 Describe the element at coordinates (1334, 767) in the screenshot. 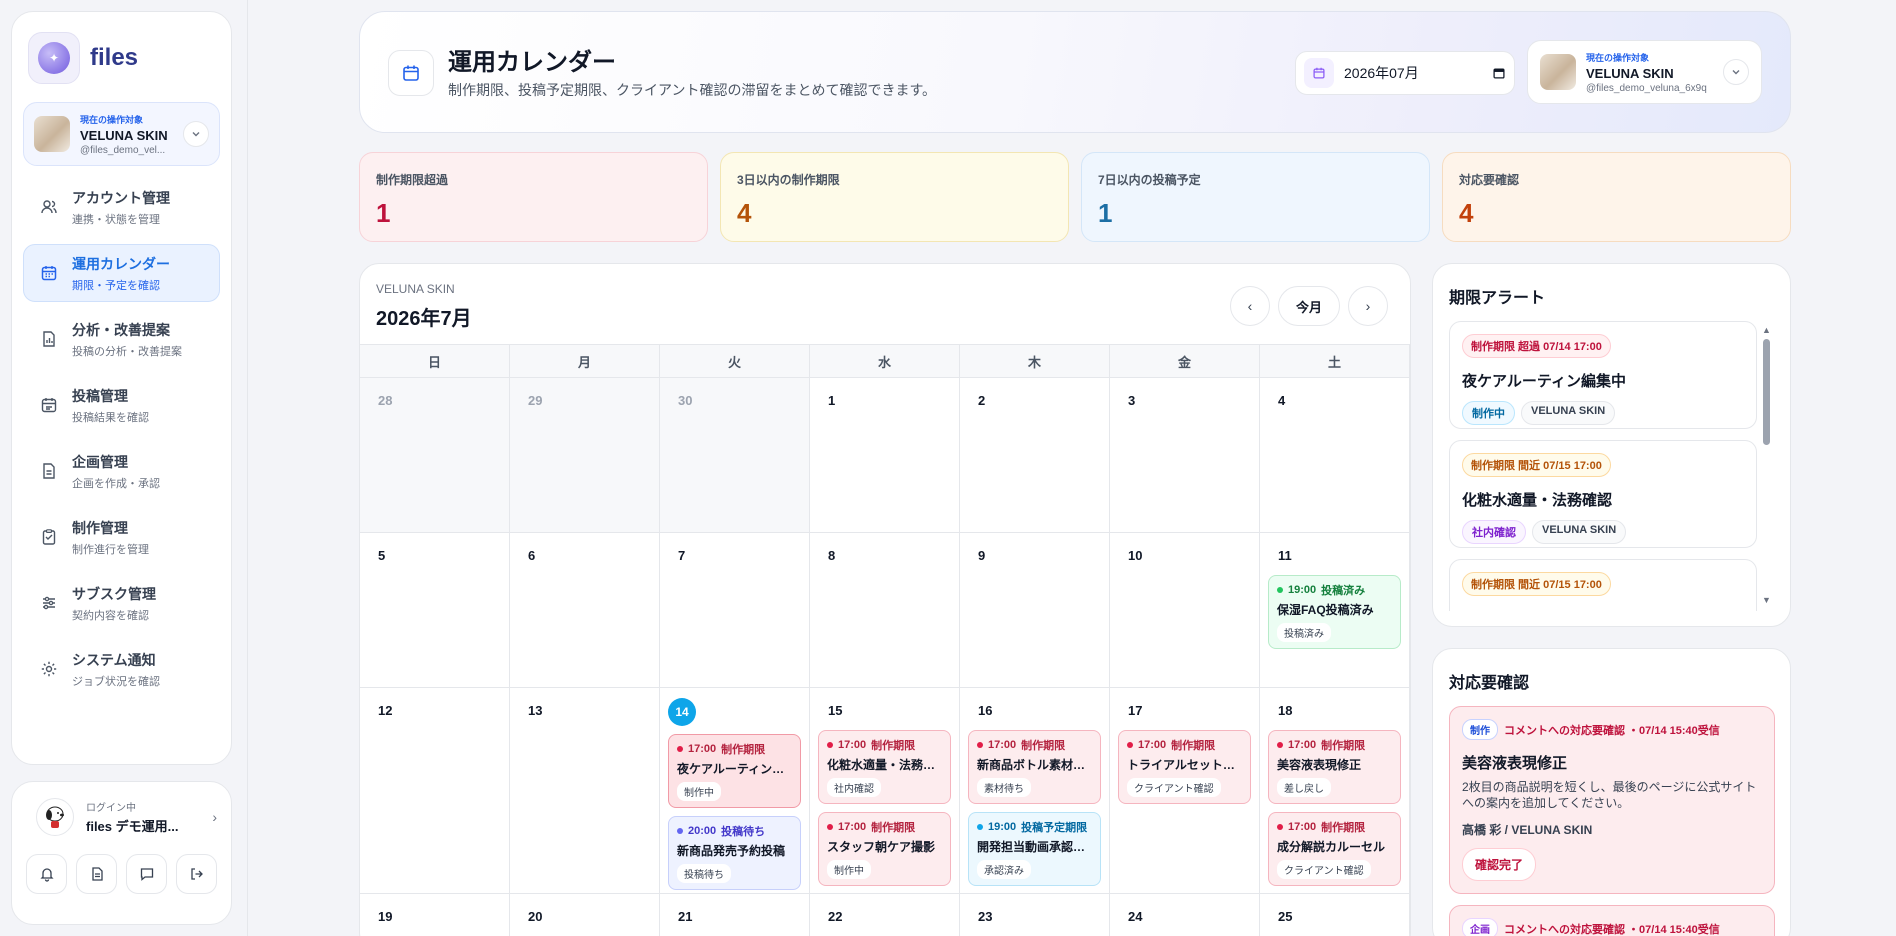

I see `calendar-event: 17:00 制作期限 美容液表現修正 差し戻し` at that location.